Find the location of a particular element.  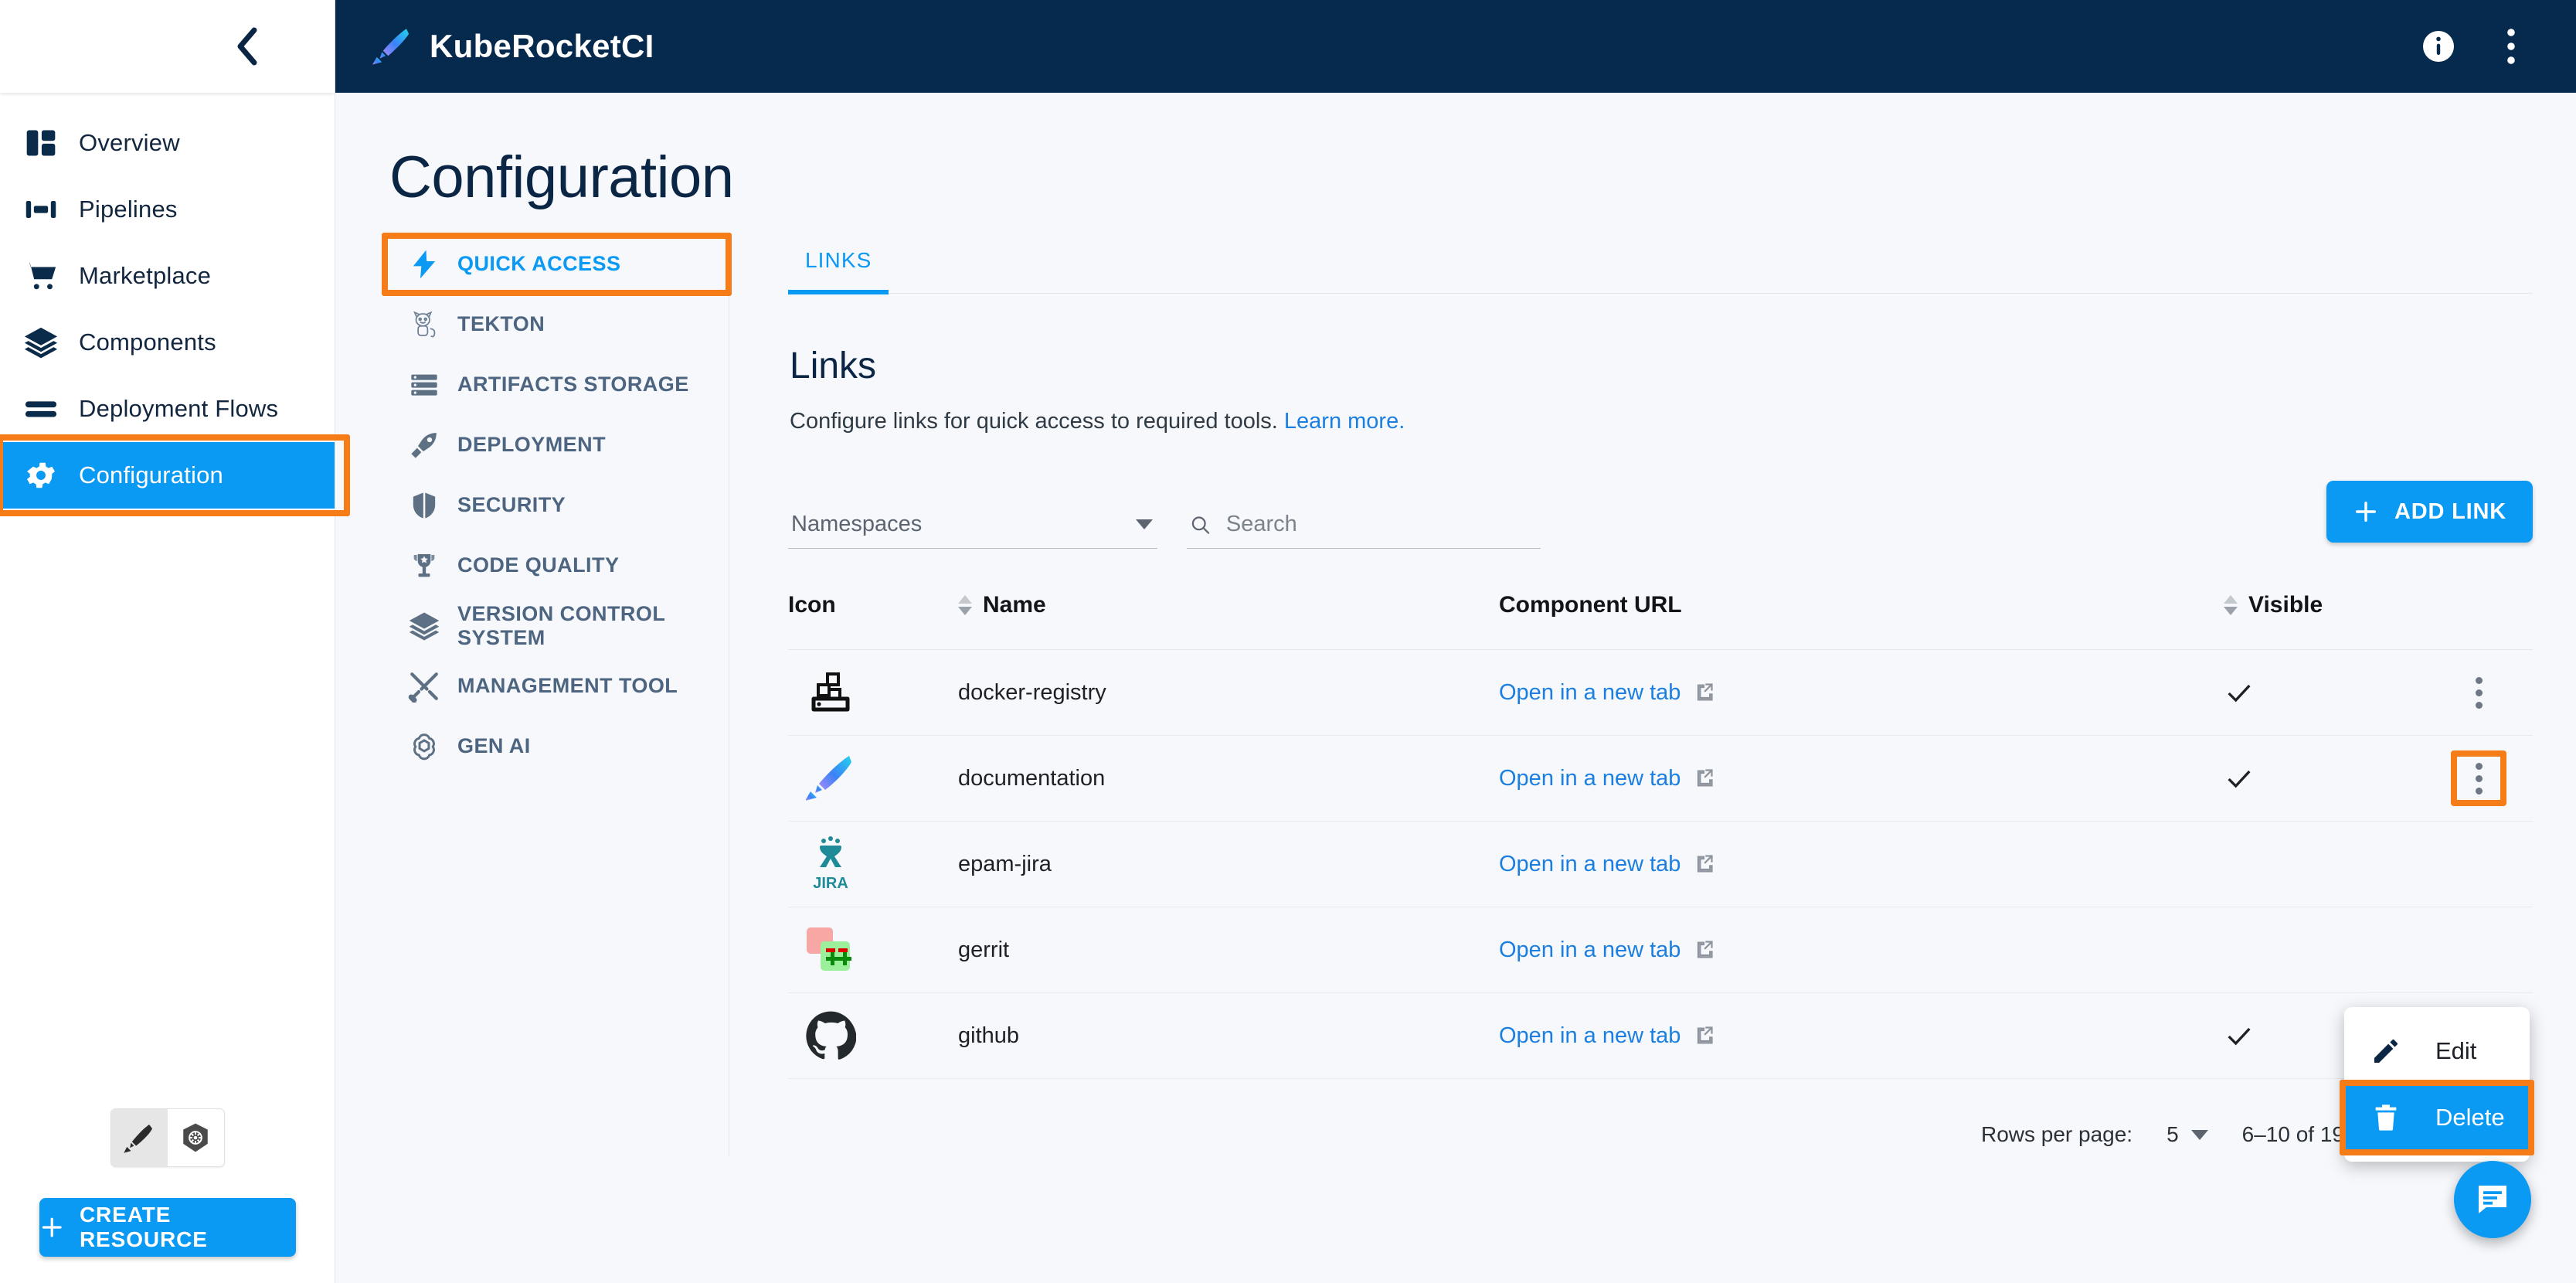

config-item-deployment: DEPLOYMENT is located at coordinates (553, 445).